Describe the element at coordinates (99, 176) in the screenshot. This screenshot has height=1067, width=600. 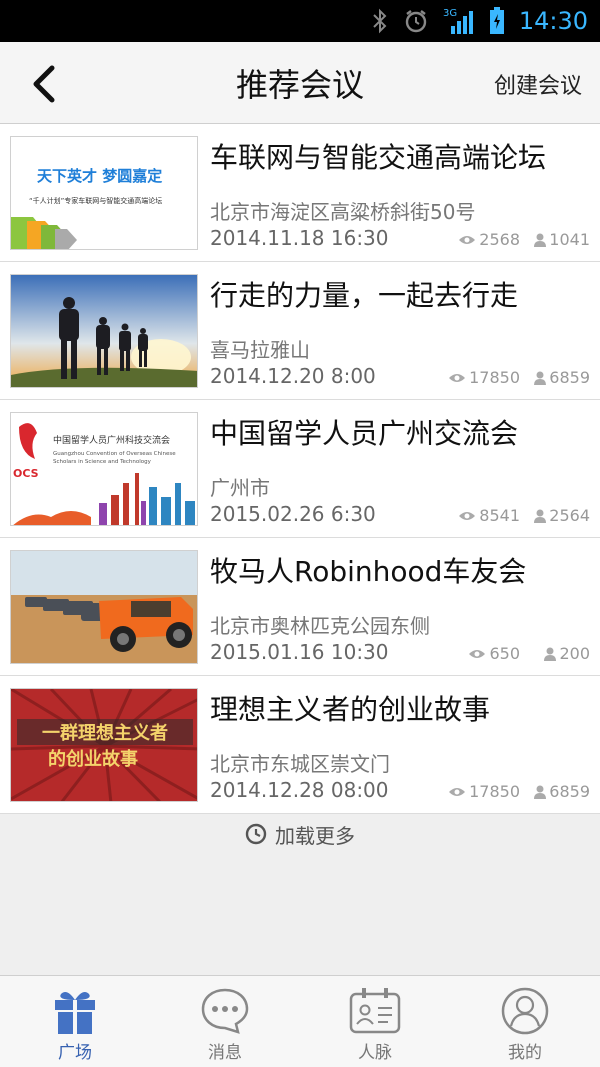
I see `thumbnail-headline: 天下英才 梦圆嘉定` at that location.